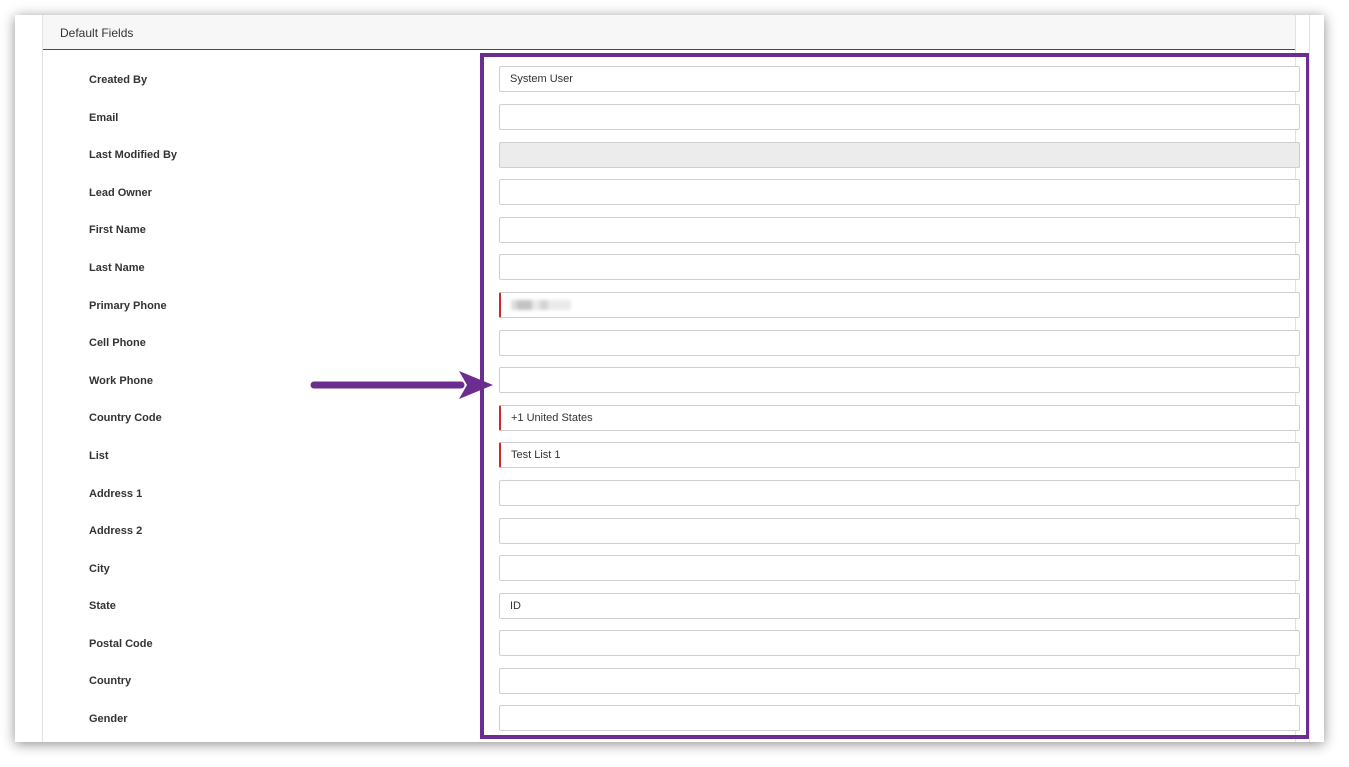 The height and width of the screenshot is (767, 1349). What do you see at coordinates (102, 606) in the screenshot?
I see `label-state: State` at bounding box center [102, 606].